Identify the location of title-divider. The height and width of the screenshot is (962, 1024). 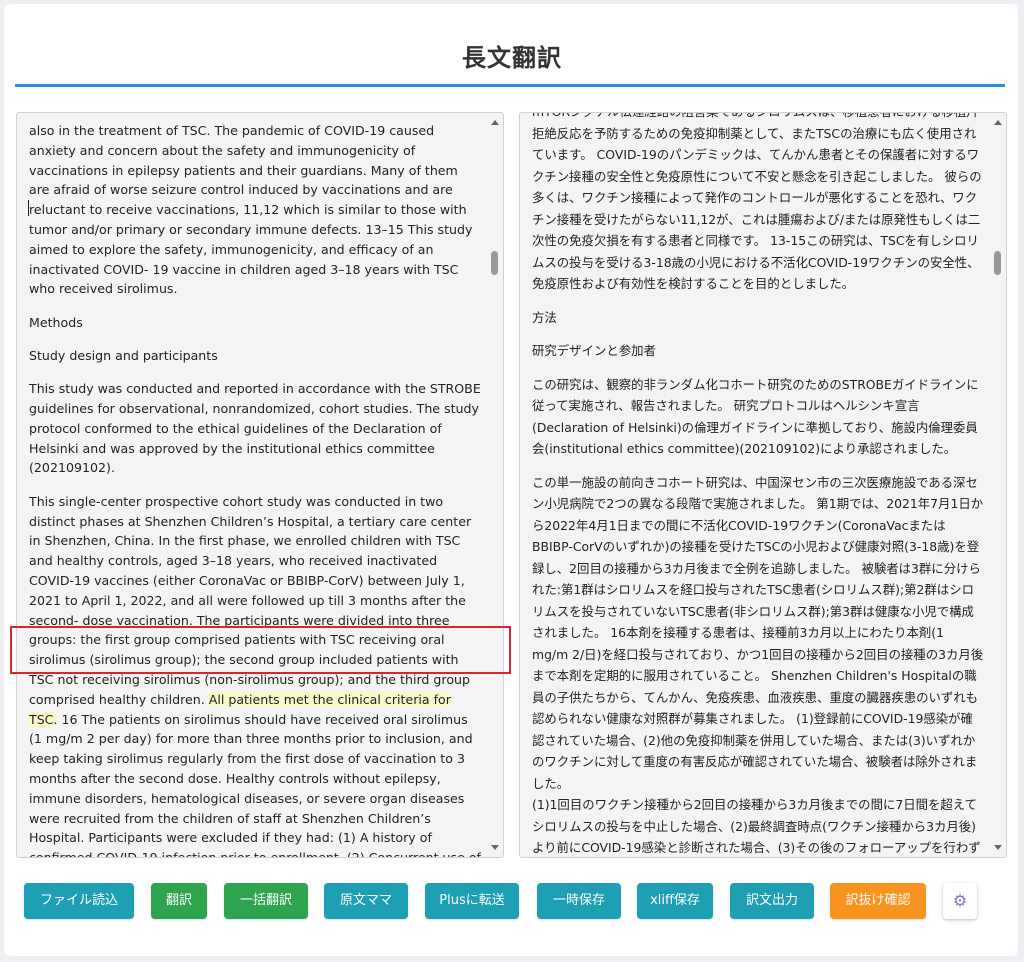
(510, 85).